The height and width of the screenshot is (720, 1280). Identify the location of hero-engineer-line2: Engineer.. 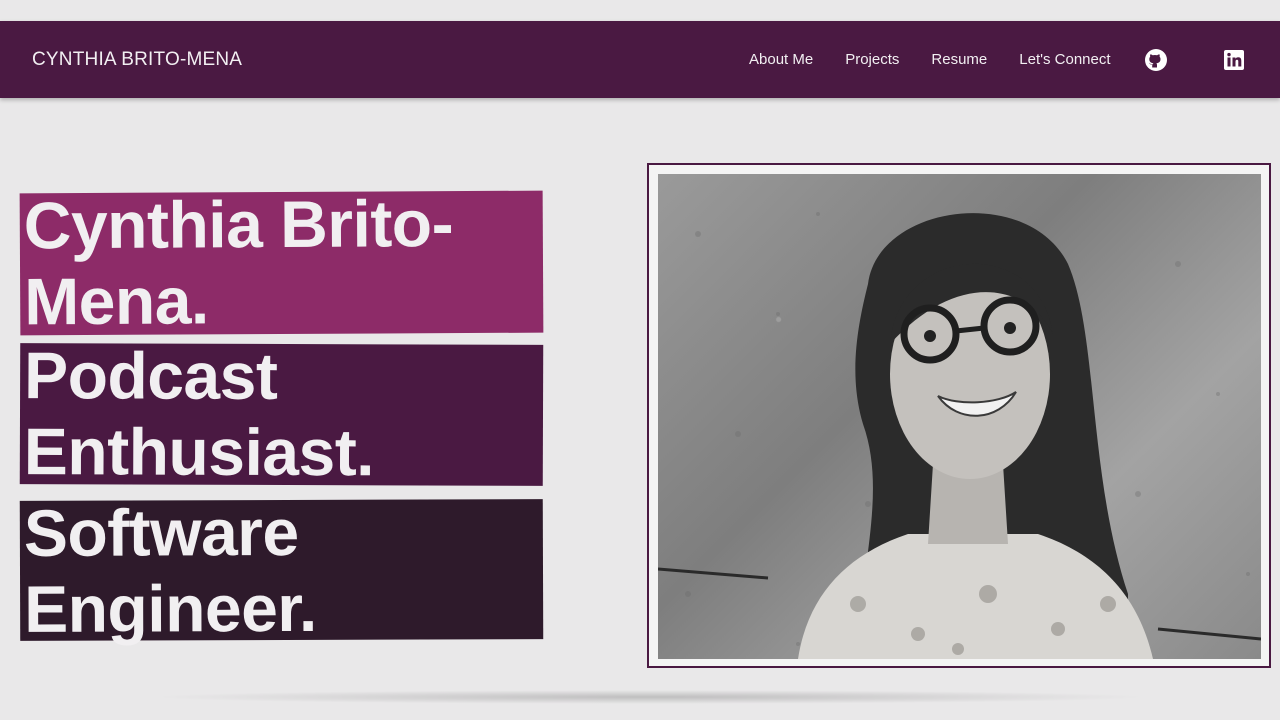
(170, 608).